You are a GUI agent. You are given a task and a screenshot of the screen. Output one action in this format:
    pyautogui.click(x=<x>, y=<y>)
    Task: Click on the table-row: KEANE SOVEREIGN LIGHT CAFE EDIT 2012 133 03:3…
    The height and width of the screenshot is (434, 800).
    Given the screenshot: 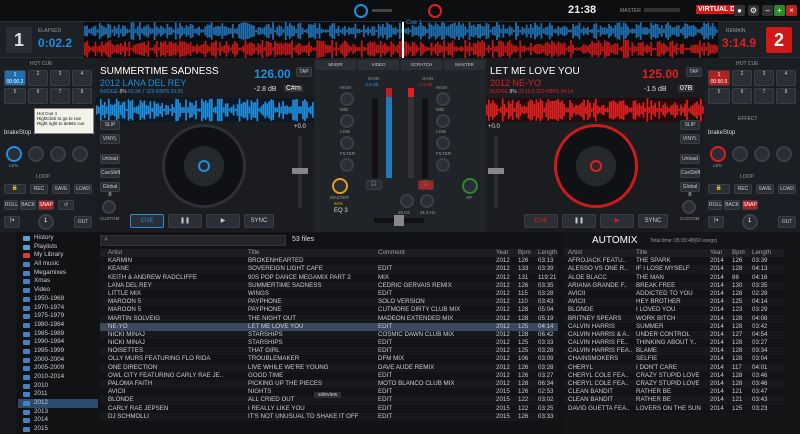 What is the action you would take?
    pyautogui.click(x=329, y=269)
    